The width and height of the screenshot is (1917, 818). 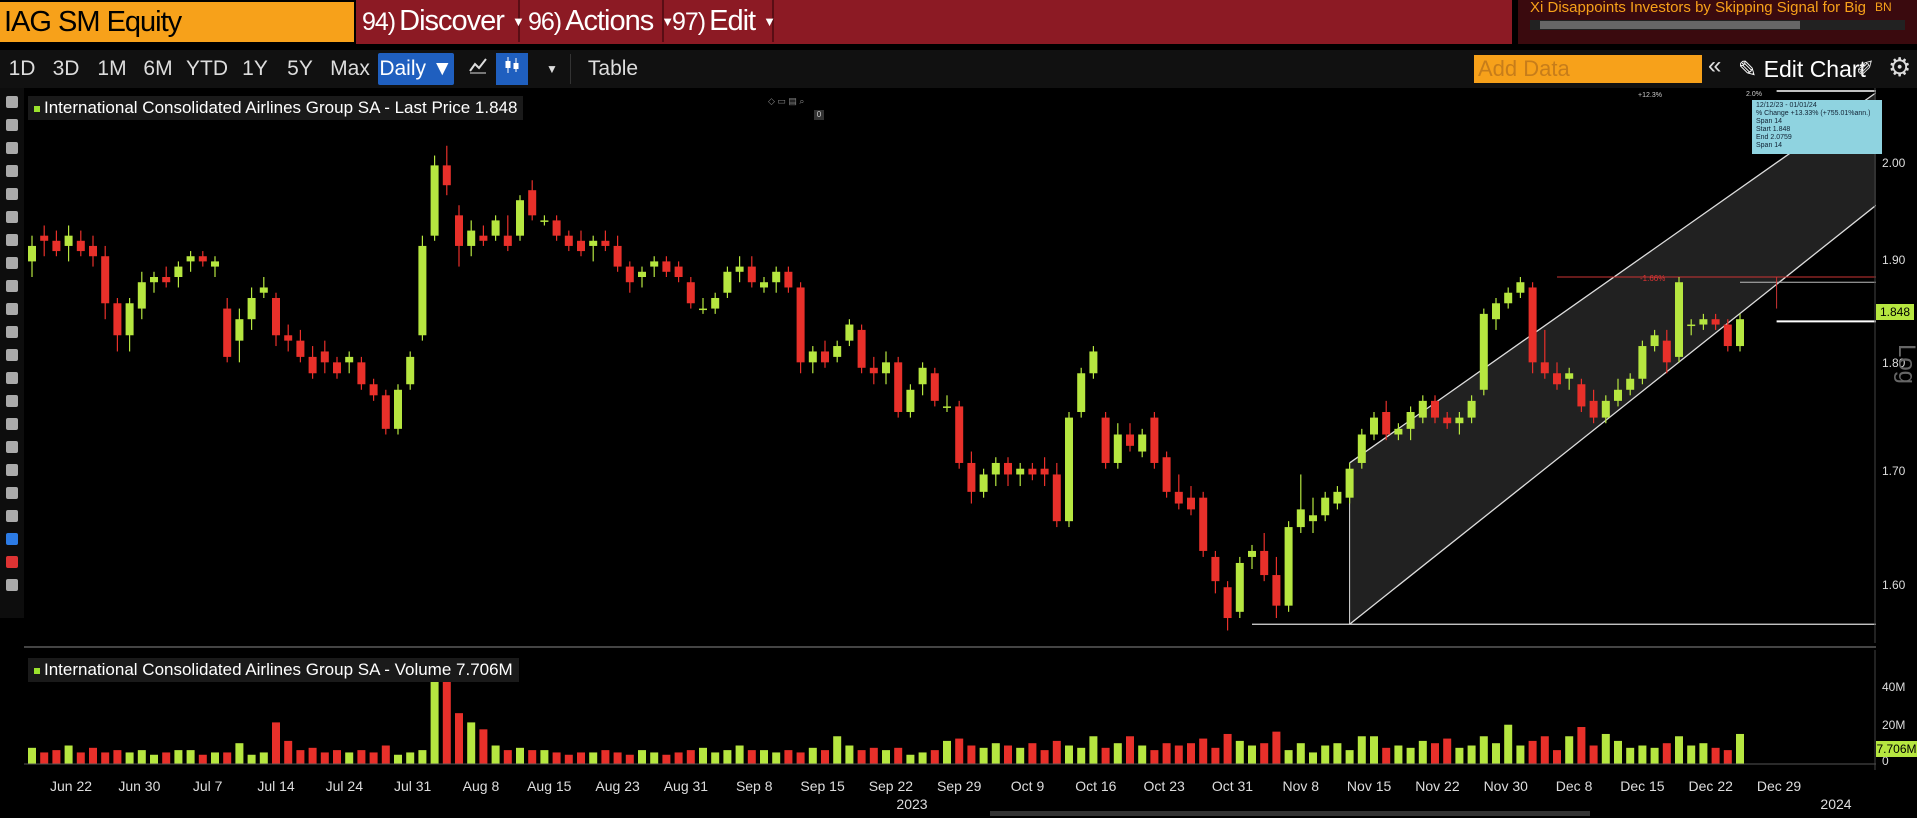 What do you see at coordinates (416, 69) in the screenshot?
I see `frequency-dropdown: Daily ▼` at bounding box center [416, 69].